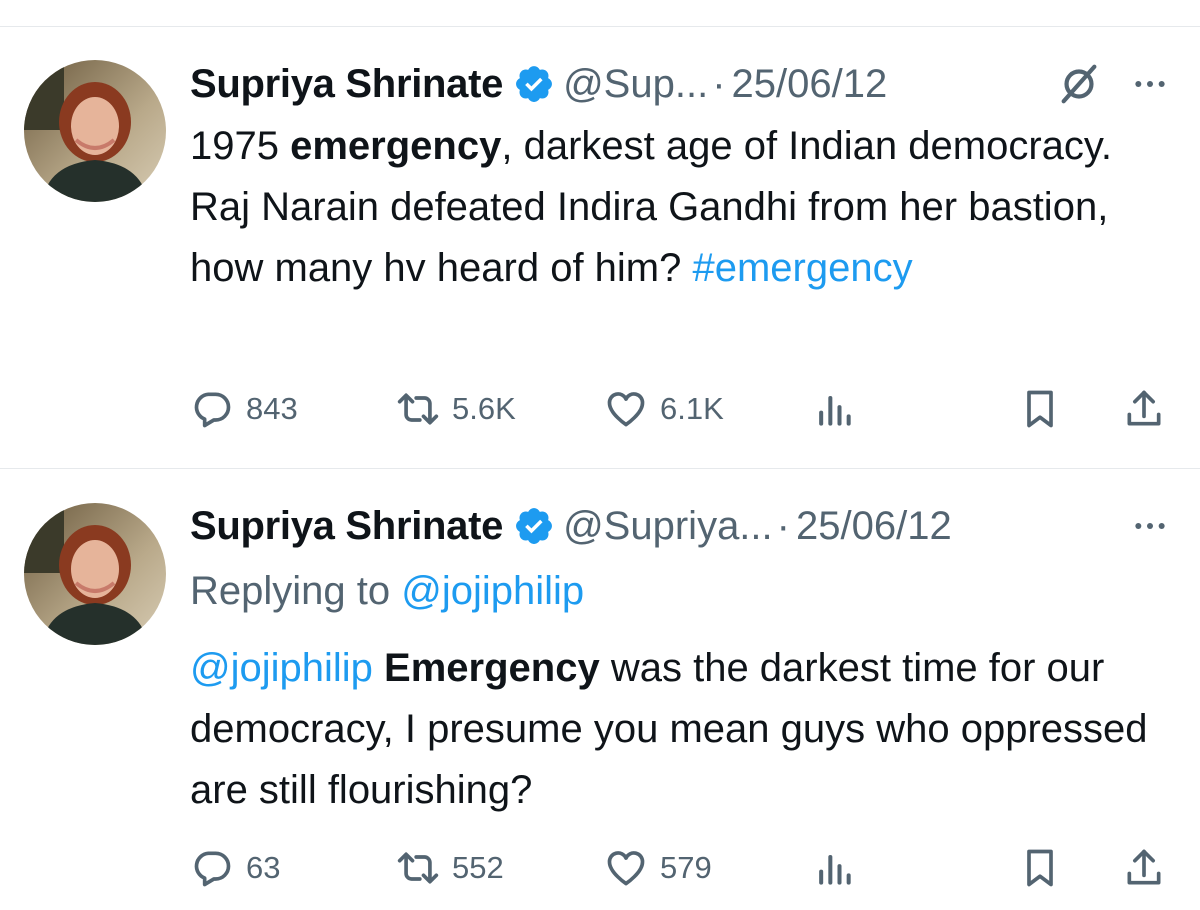 This screenshot has height=910, width=1200. Describe the element at coordinates (600, 26) in the screenshot. I see `top-divider` at that location.